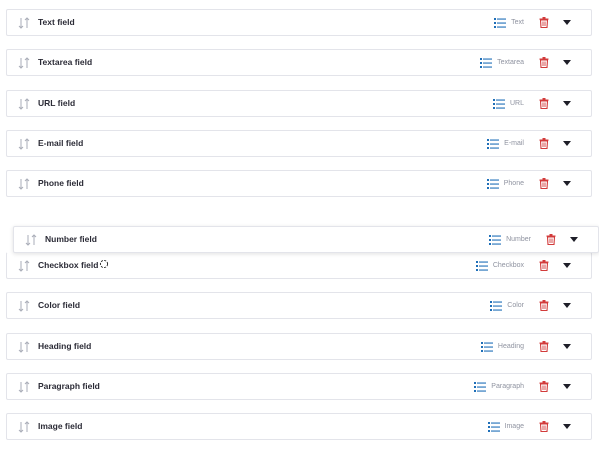 This screenshot has height=455, width=599. What do you see at coordinates (299, 103) in the screenshot?
I see `field-row: URL field URL` at bounding box center [299, 103].